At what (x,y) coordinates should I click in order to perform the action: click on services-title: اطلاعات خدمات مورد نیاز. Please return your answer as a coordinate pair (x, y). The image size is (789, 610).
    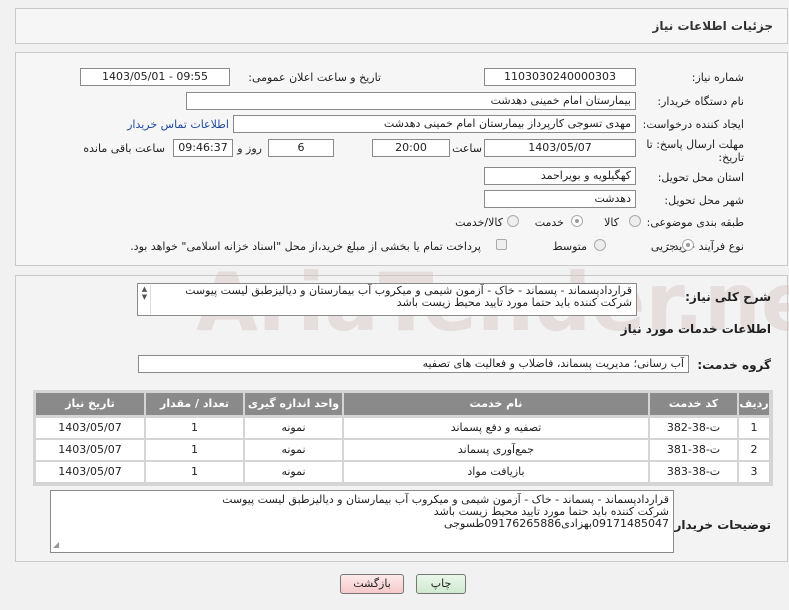
    Looking at the image, I should click on (695, 329).